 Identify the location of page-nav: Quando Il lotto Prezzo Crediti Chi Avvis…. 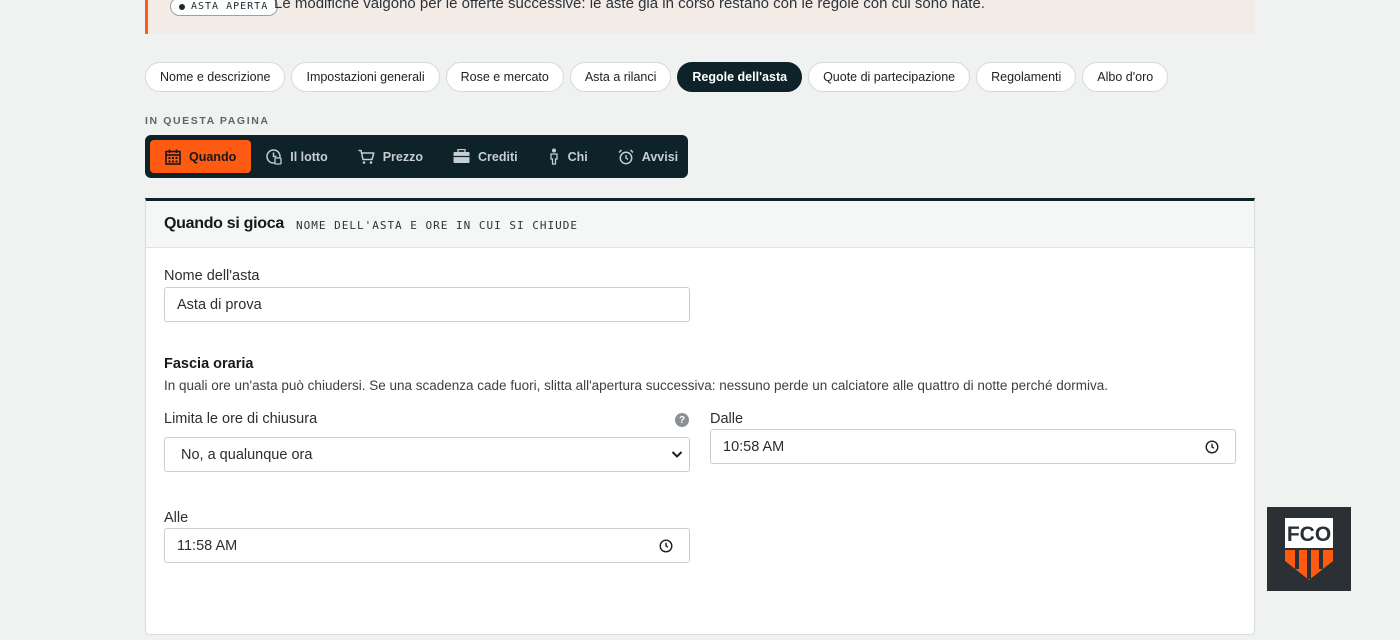
(416, 156).